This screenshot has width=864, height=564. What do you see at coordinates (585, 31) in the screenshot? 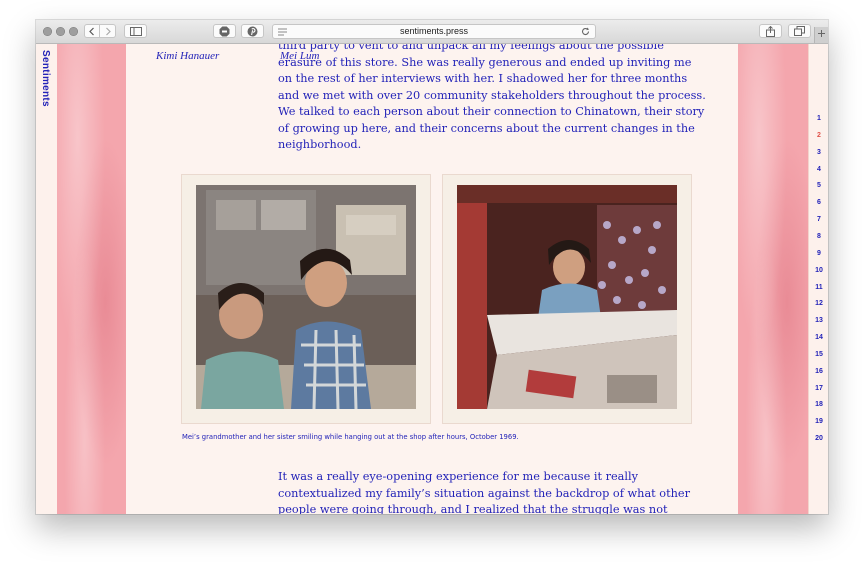
I see `reload-icon` at bounding box center [585, 31].